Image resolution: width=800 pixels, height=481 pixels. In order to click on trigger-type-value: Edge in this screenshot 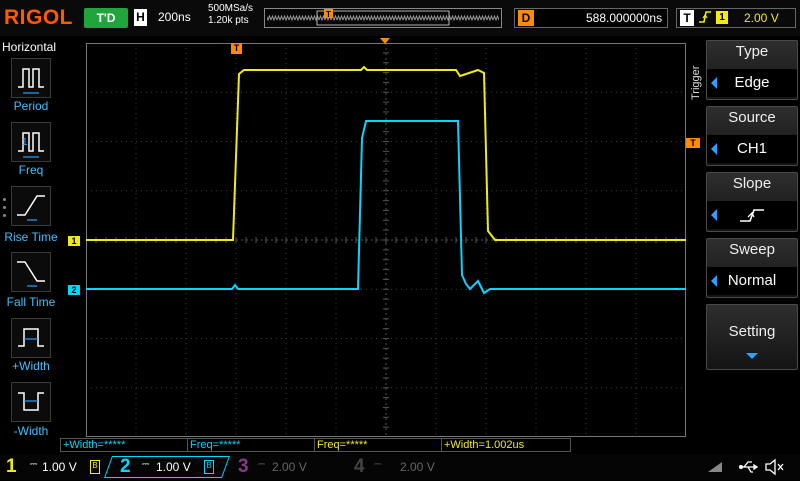, I will do `click(752, 83)`.